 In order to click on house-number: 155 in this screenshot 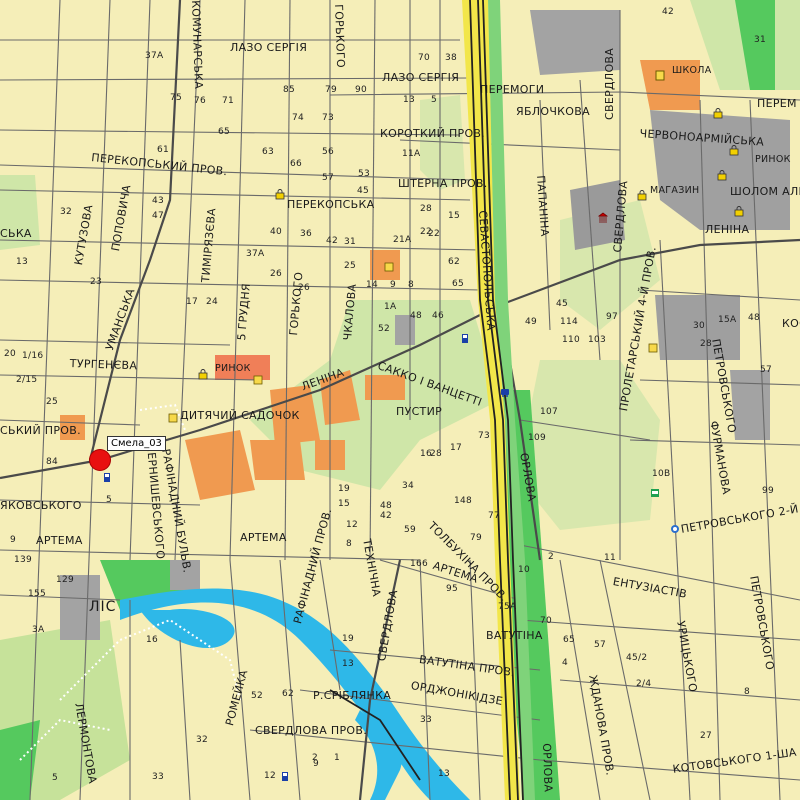, I will do `click(37, 594)`.